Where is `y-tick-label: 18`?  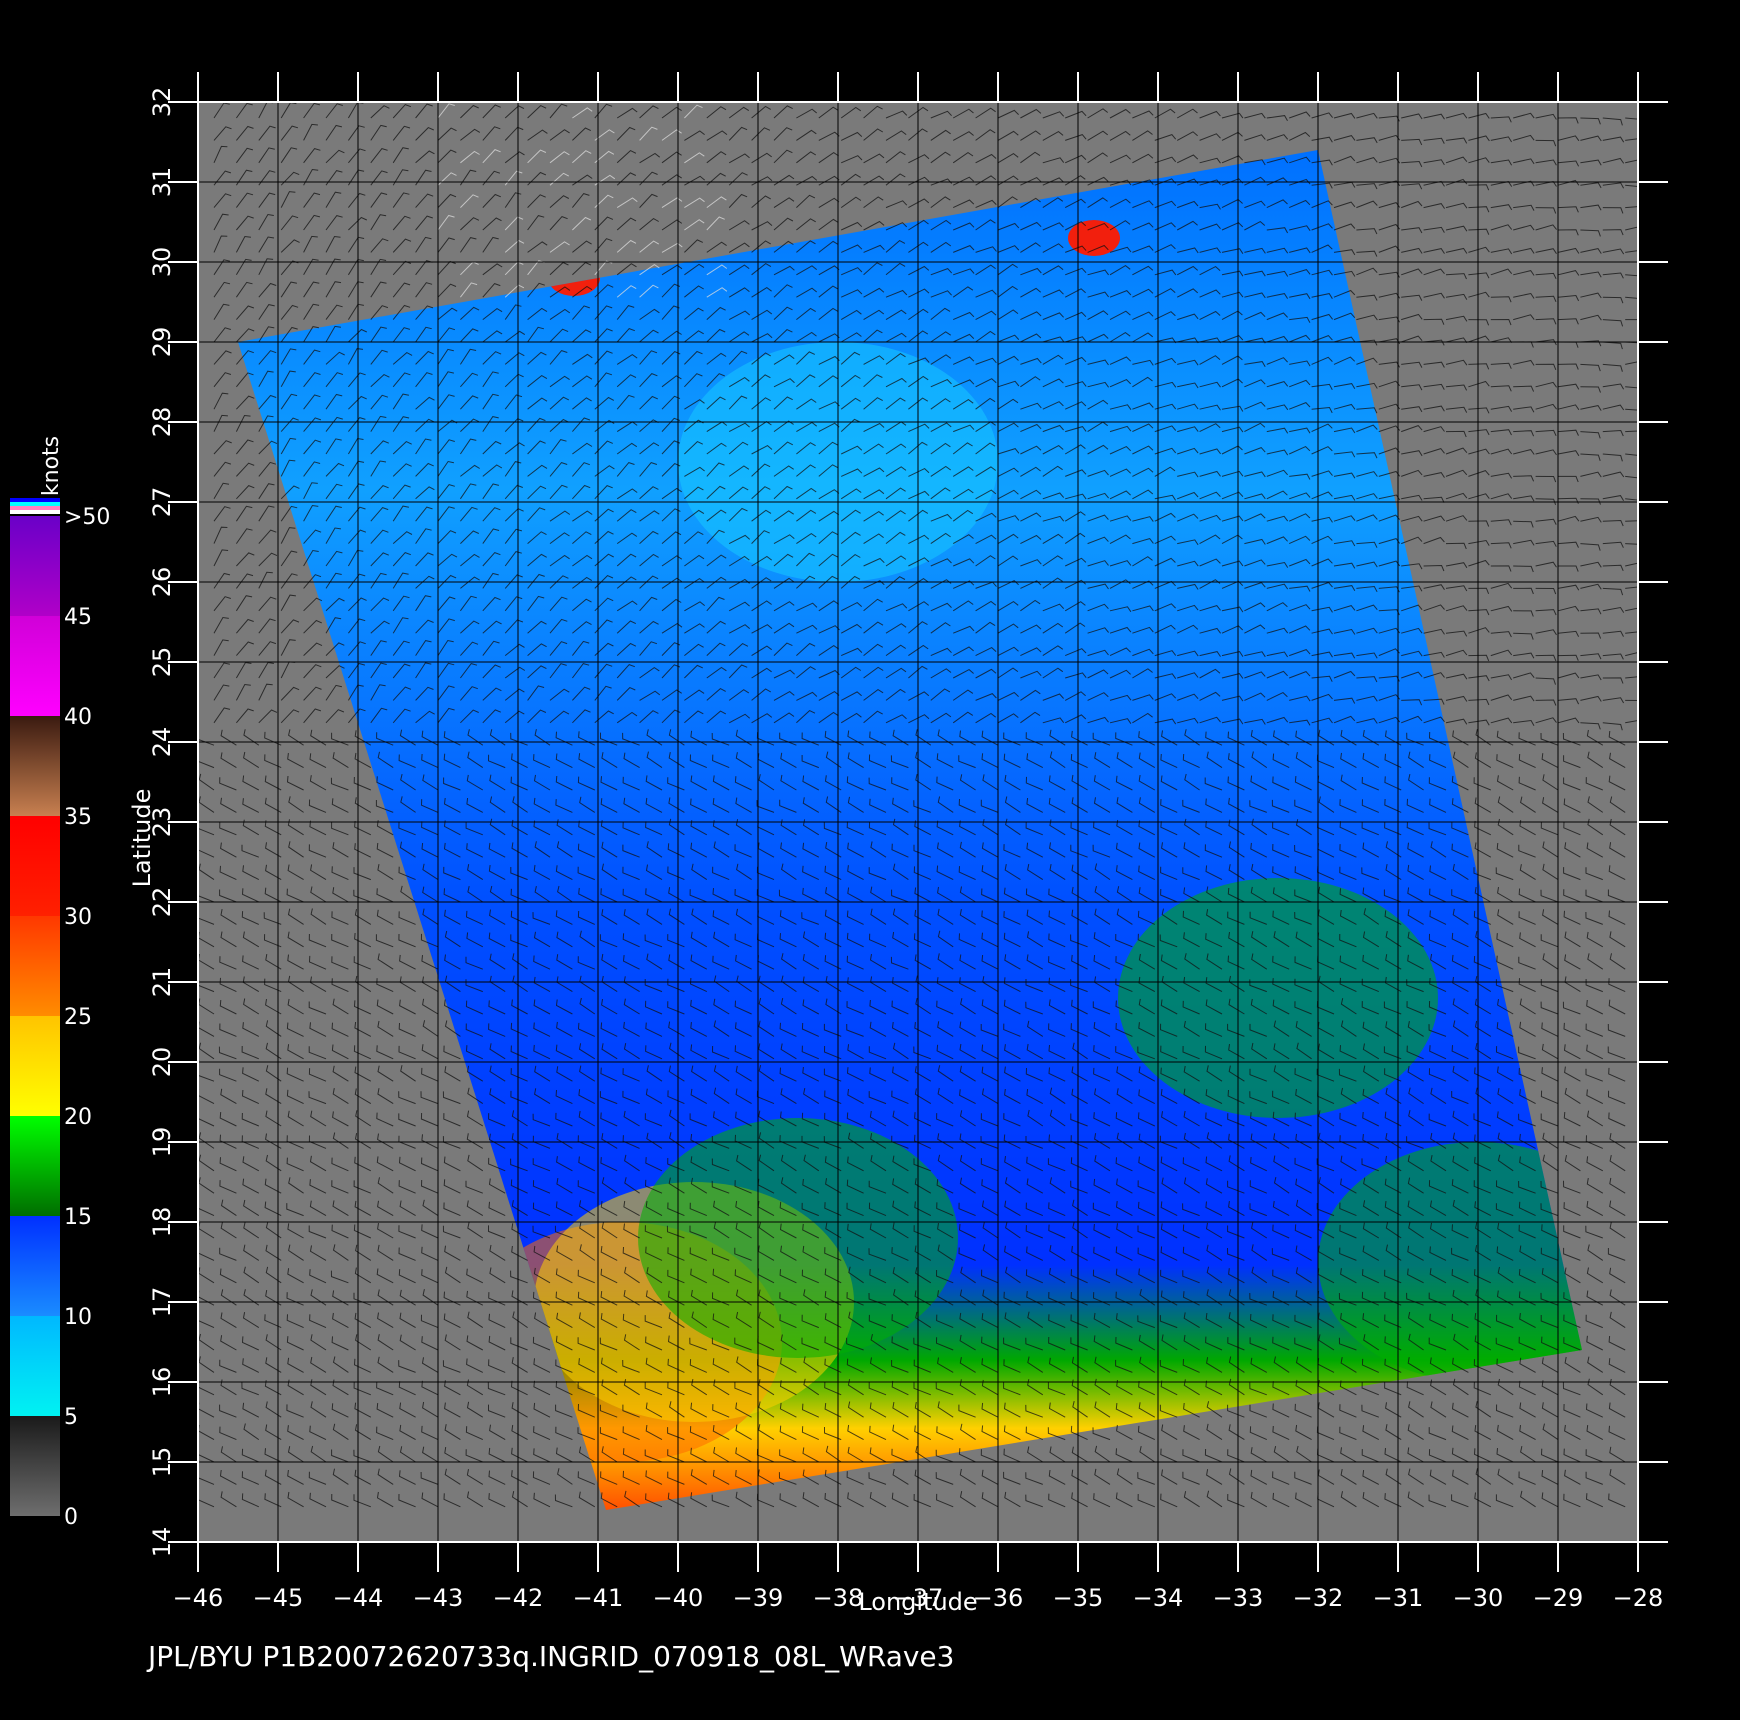 y-tick-label: 18 is located at coordinates (162, 1222).